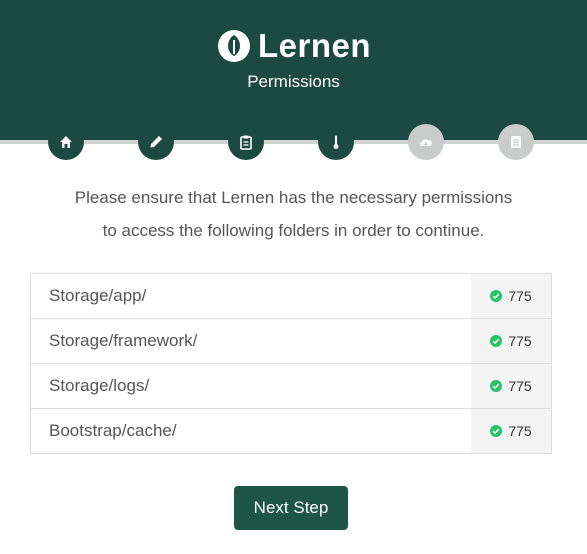 Image resolution: width=587 pixels, height=554 pixels. What do you see at coordinates (314, 45) in the screenshot?
I see `brand-name: Lernen` at bounding box center [314, 45].